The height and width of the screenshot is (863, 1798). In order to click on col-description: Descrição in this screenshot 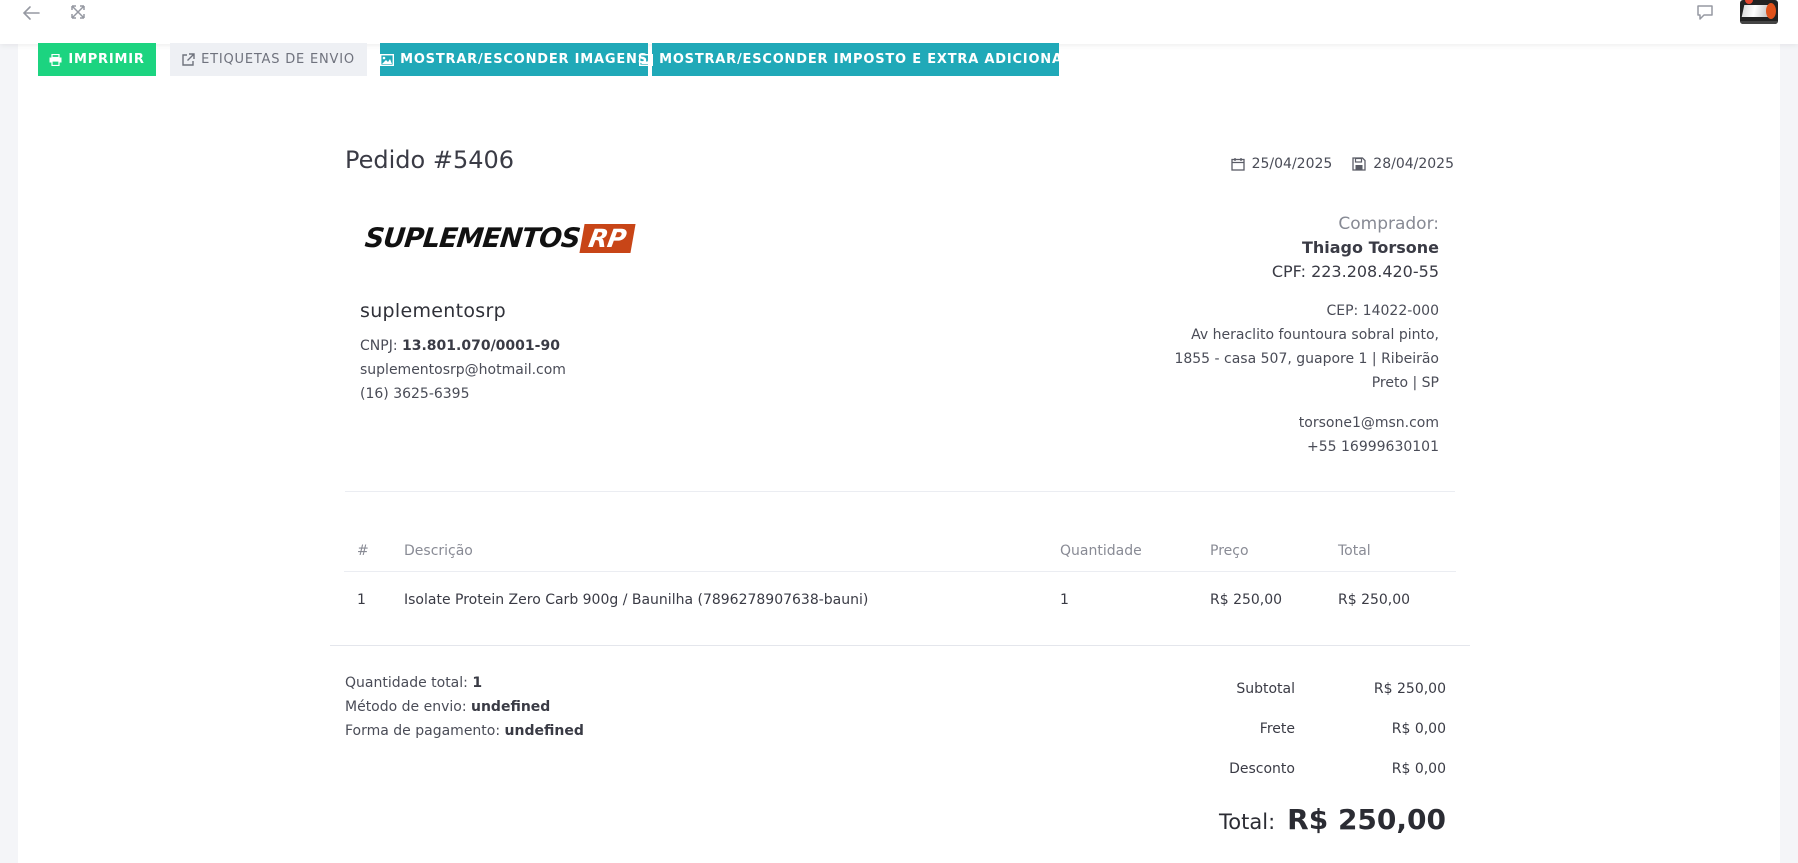, I will do `click(438, 550)`.